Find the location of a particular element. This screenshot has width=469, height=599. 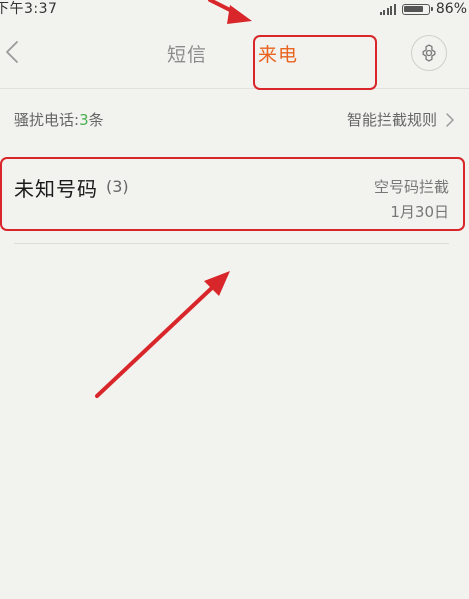

spam-calls-summary-row: 骚扰电话:3条 智能拦截规则 is located at coordinates (234, 119).